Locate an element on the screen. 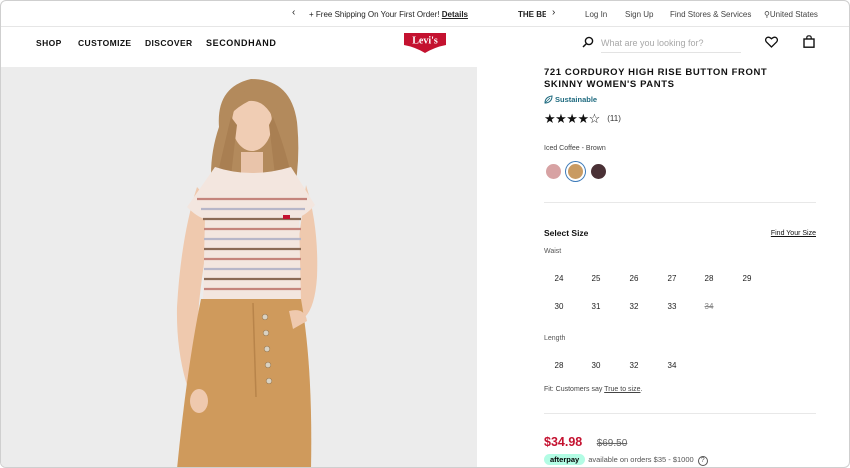 The height and width of the screenshot is (468, 850). waist-option: 28 is located at coordinates (709, 278).